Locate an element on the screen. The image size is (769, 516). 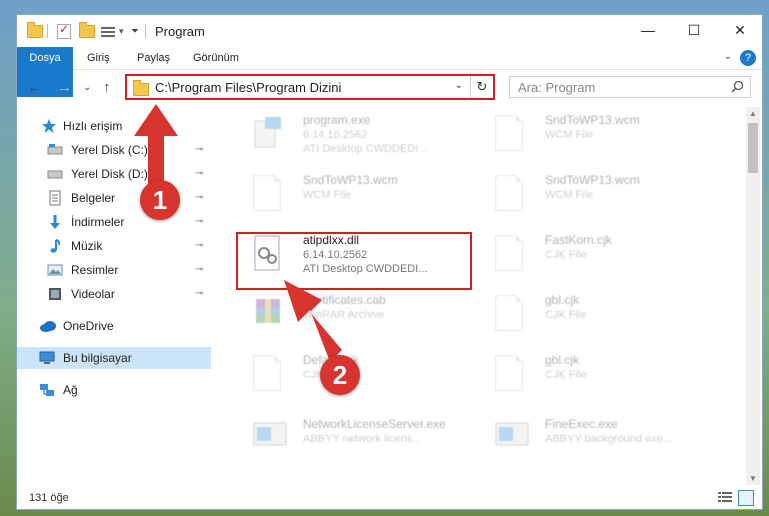
step-badge-2: 2 is located at coordinates (340, 375).